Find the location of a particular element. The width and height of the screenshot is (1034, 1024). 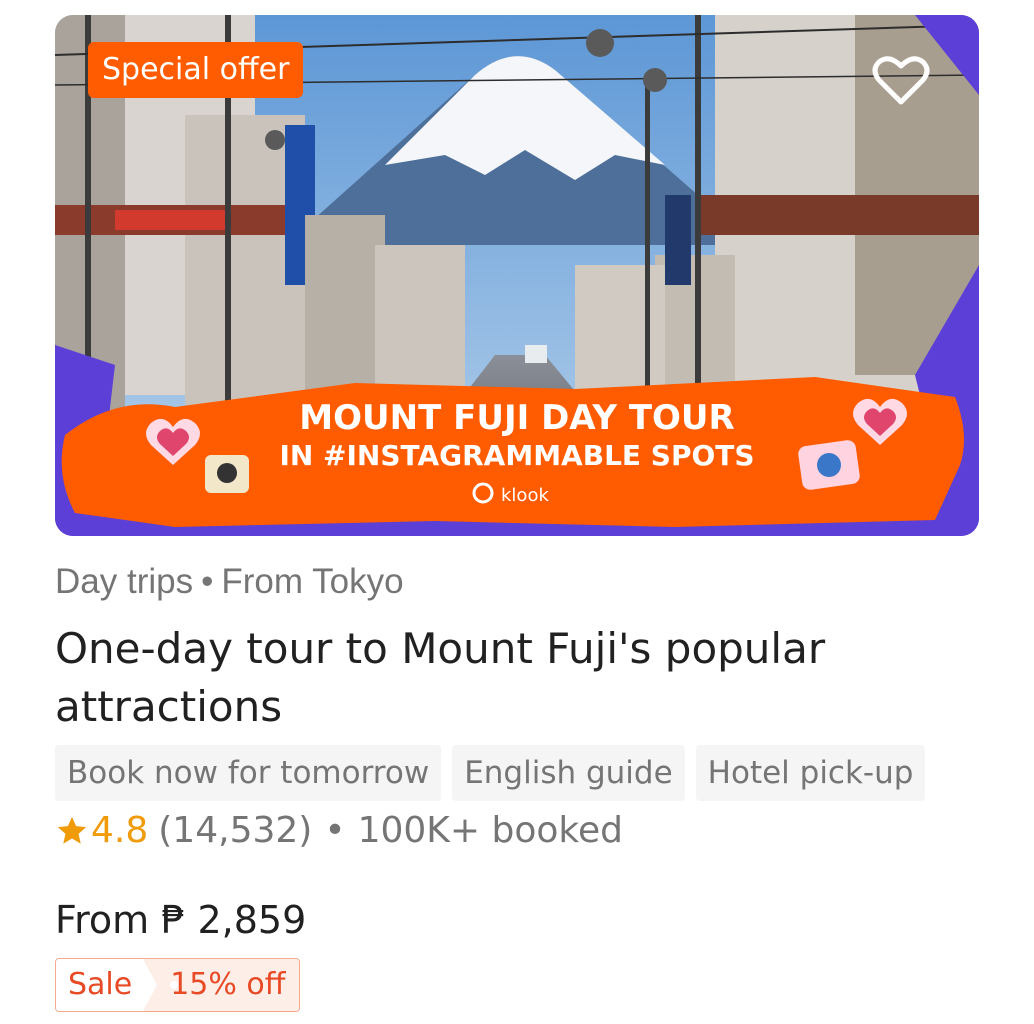

category-label: Day trips is located at coordinates (124, 581).